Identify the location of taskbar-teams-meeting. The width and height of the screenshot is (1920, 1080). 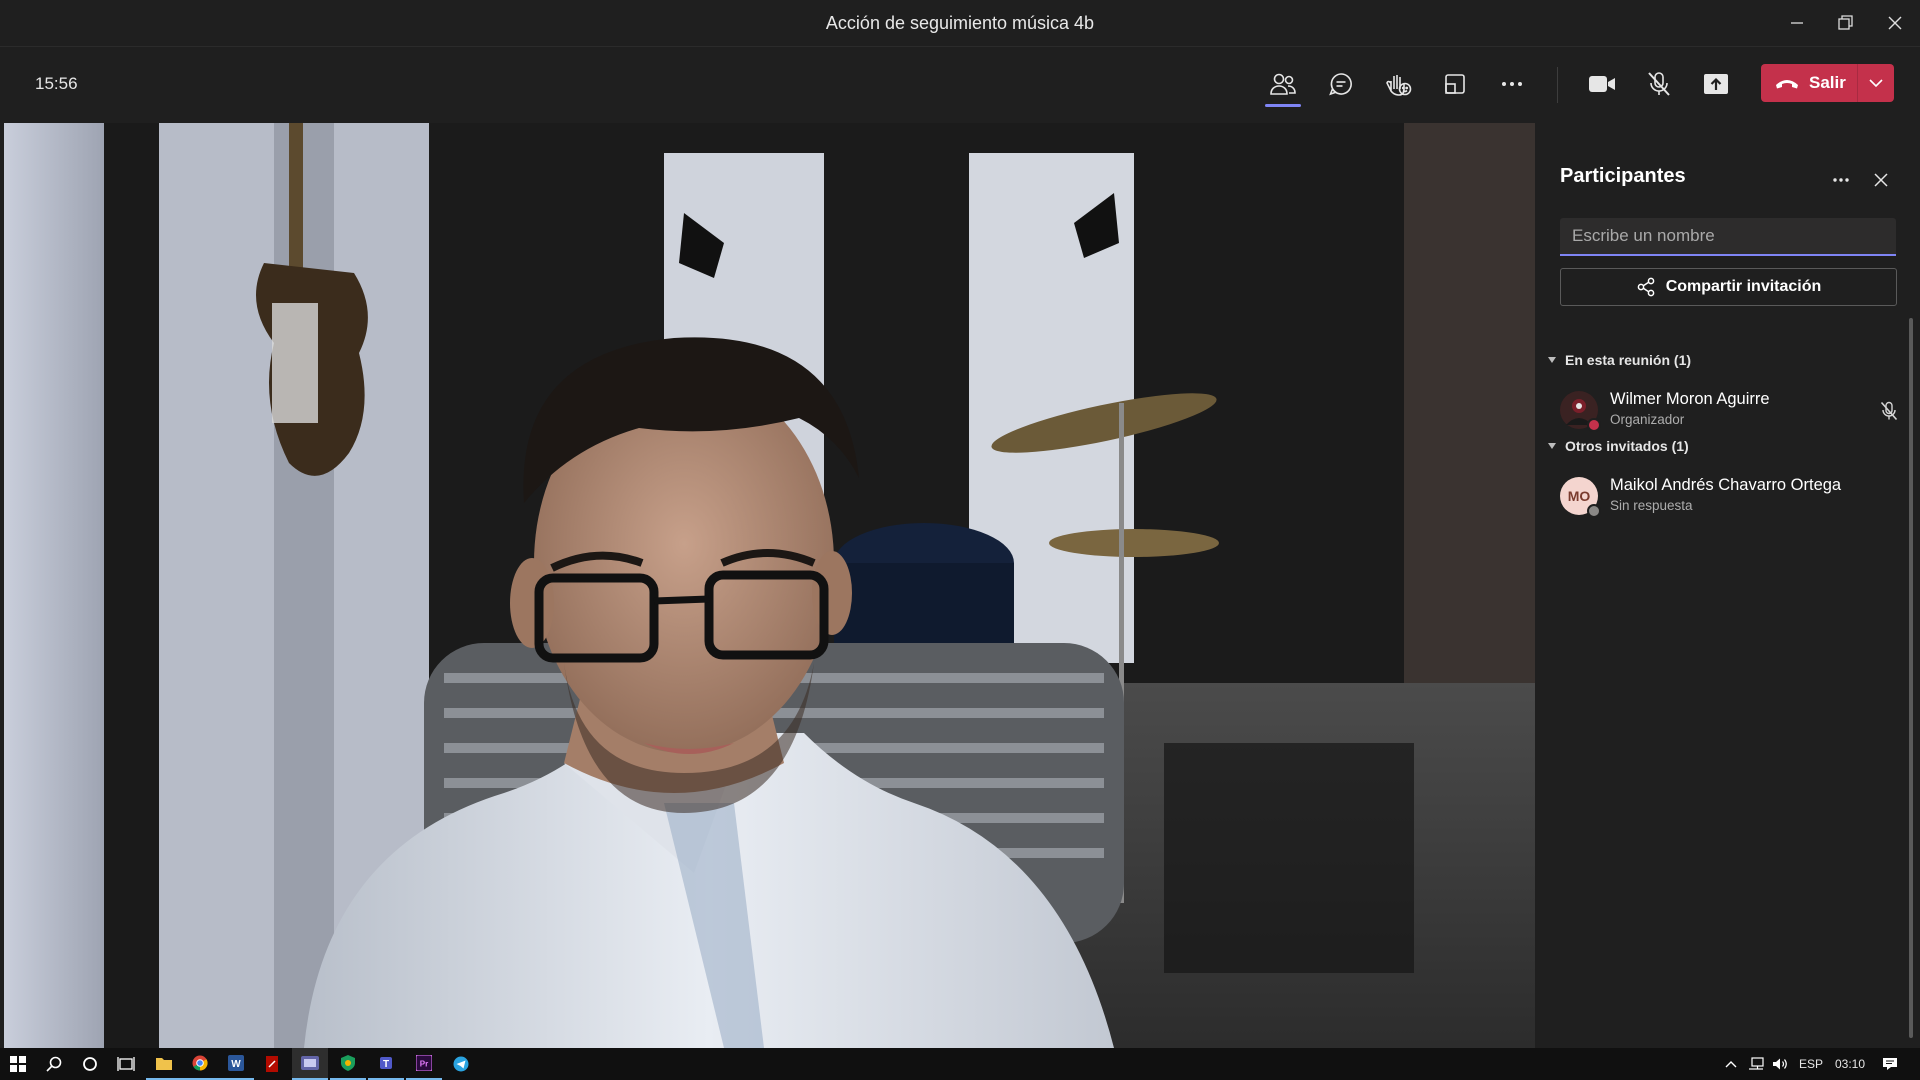
(310, 1064).